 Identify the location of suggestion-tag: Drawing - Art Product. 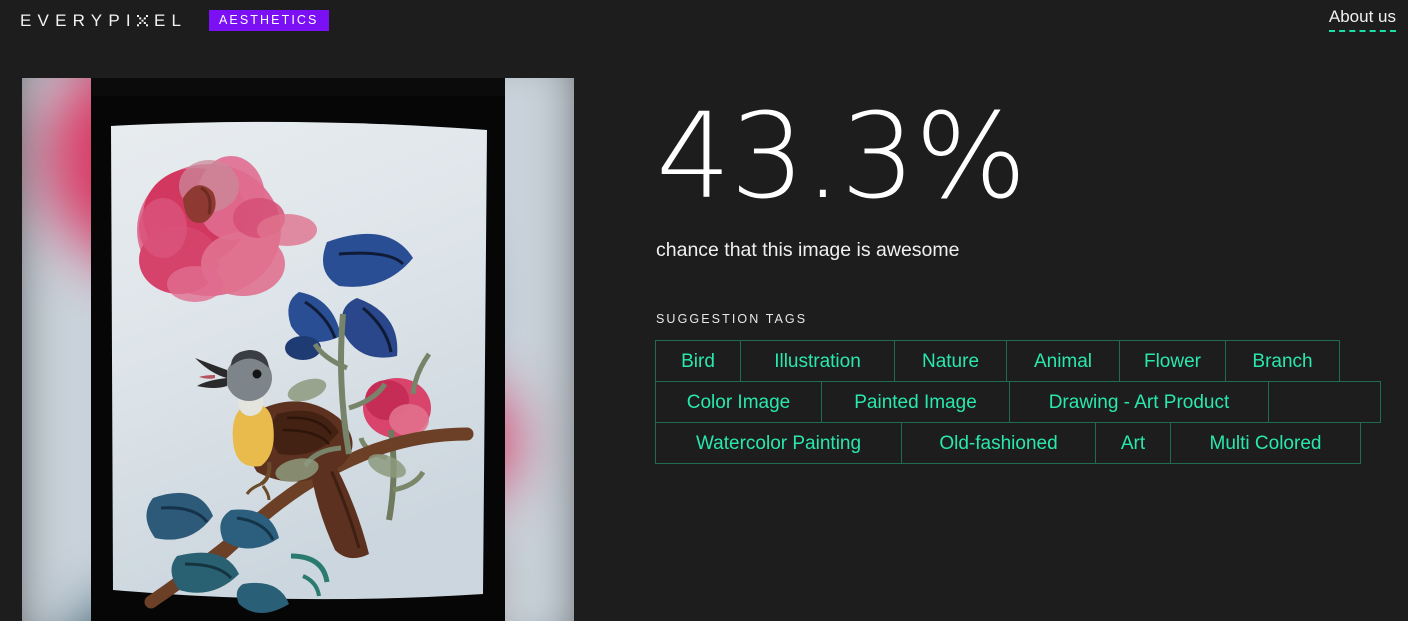
(1139, 402).